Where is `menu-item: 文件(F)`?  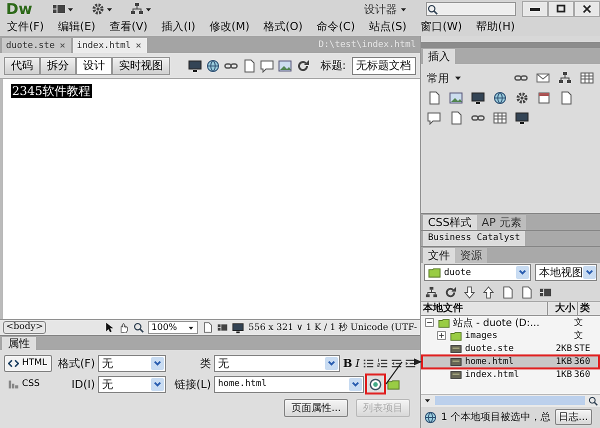
menu-item: 文件(F) is located at coordinates (25, 27).